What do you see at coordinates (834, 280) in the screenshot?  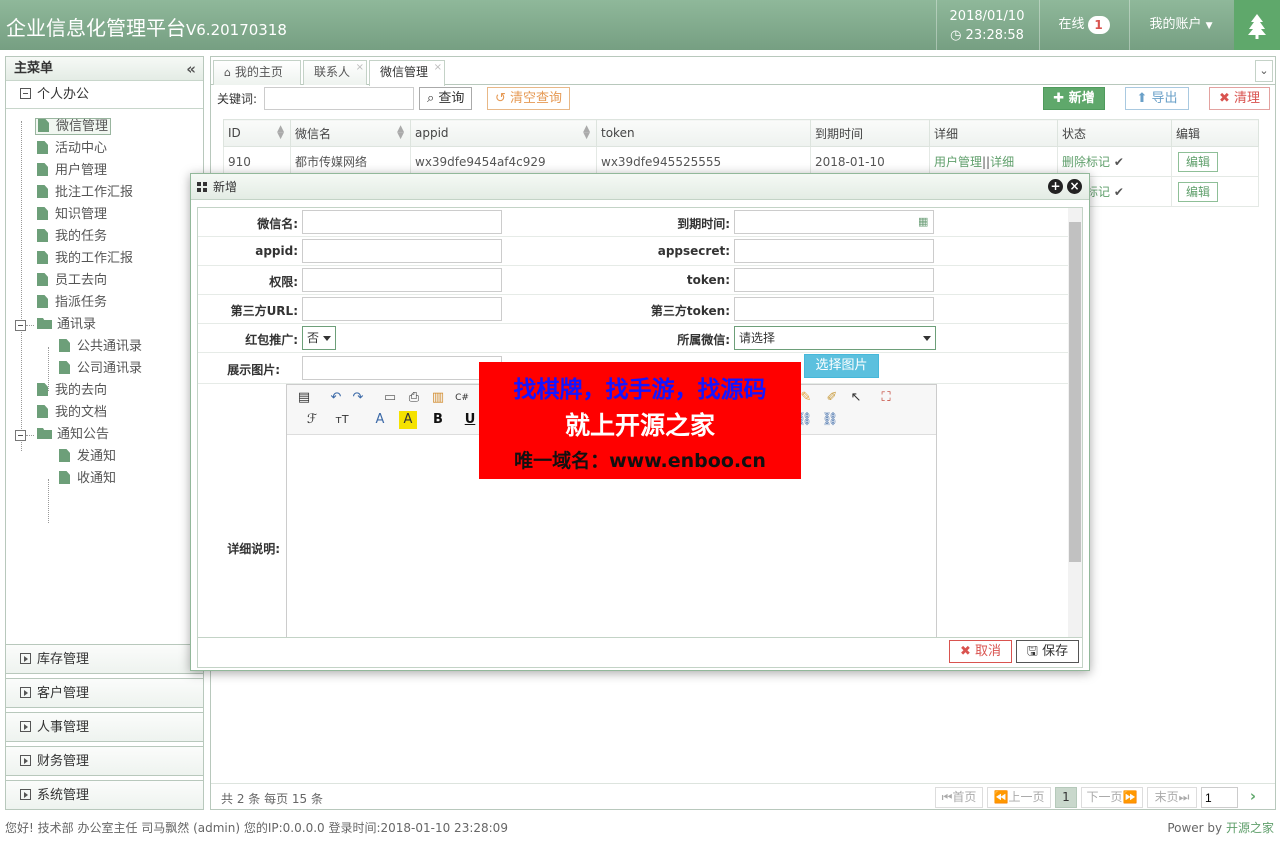 I see `token-input` at bounding box center [834, 280].